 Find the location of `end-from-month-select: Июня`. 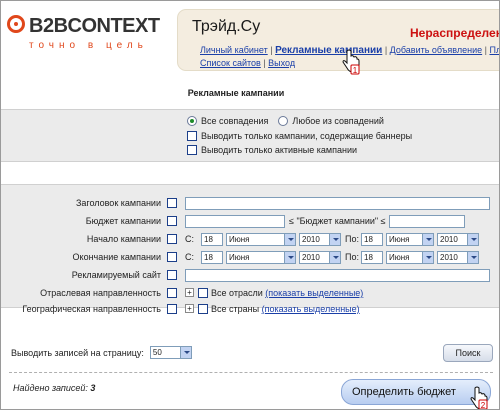

end-from-month-select: Июня is located at coordinates (261, 257).